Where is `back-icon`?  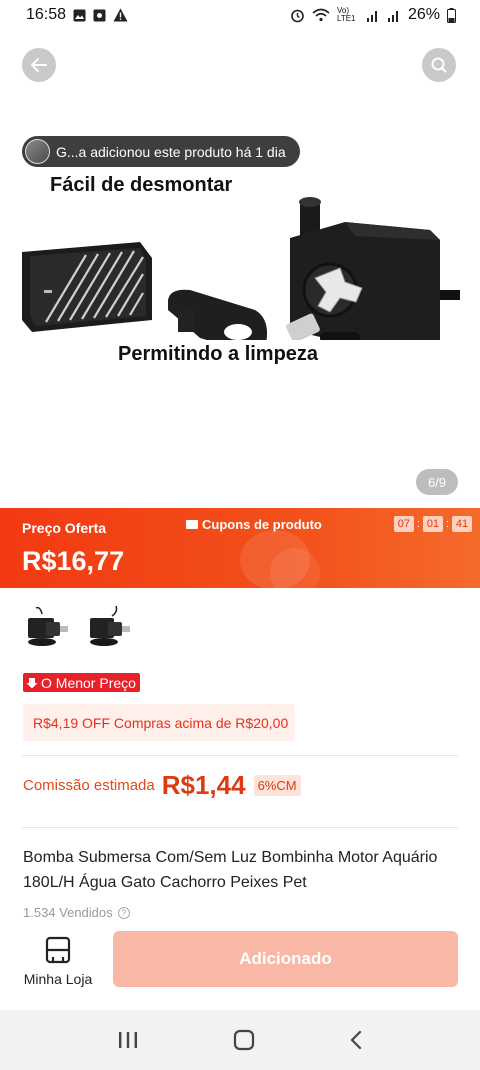 back-icon is located at coordinates (356, 1040).